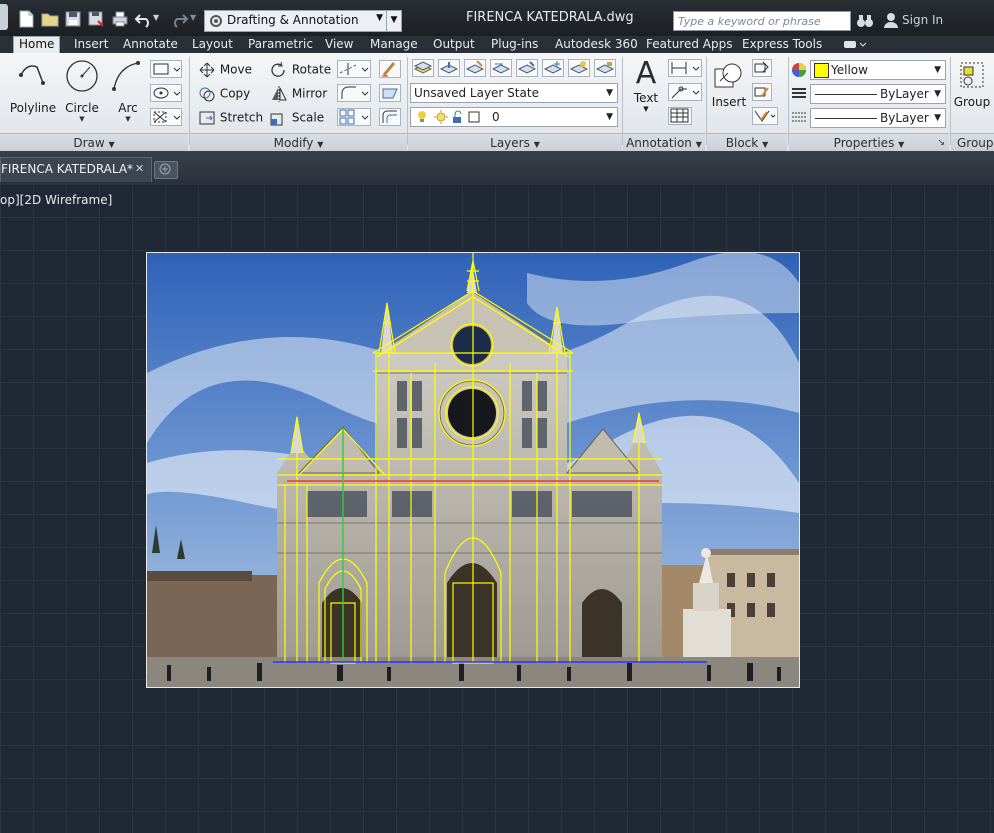 The image size is (994, 833). I want to click on layer-freeze-icon, so click(553, 67).